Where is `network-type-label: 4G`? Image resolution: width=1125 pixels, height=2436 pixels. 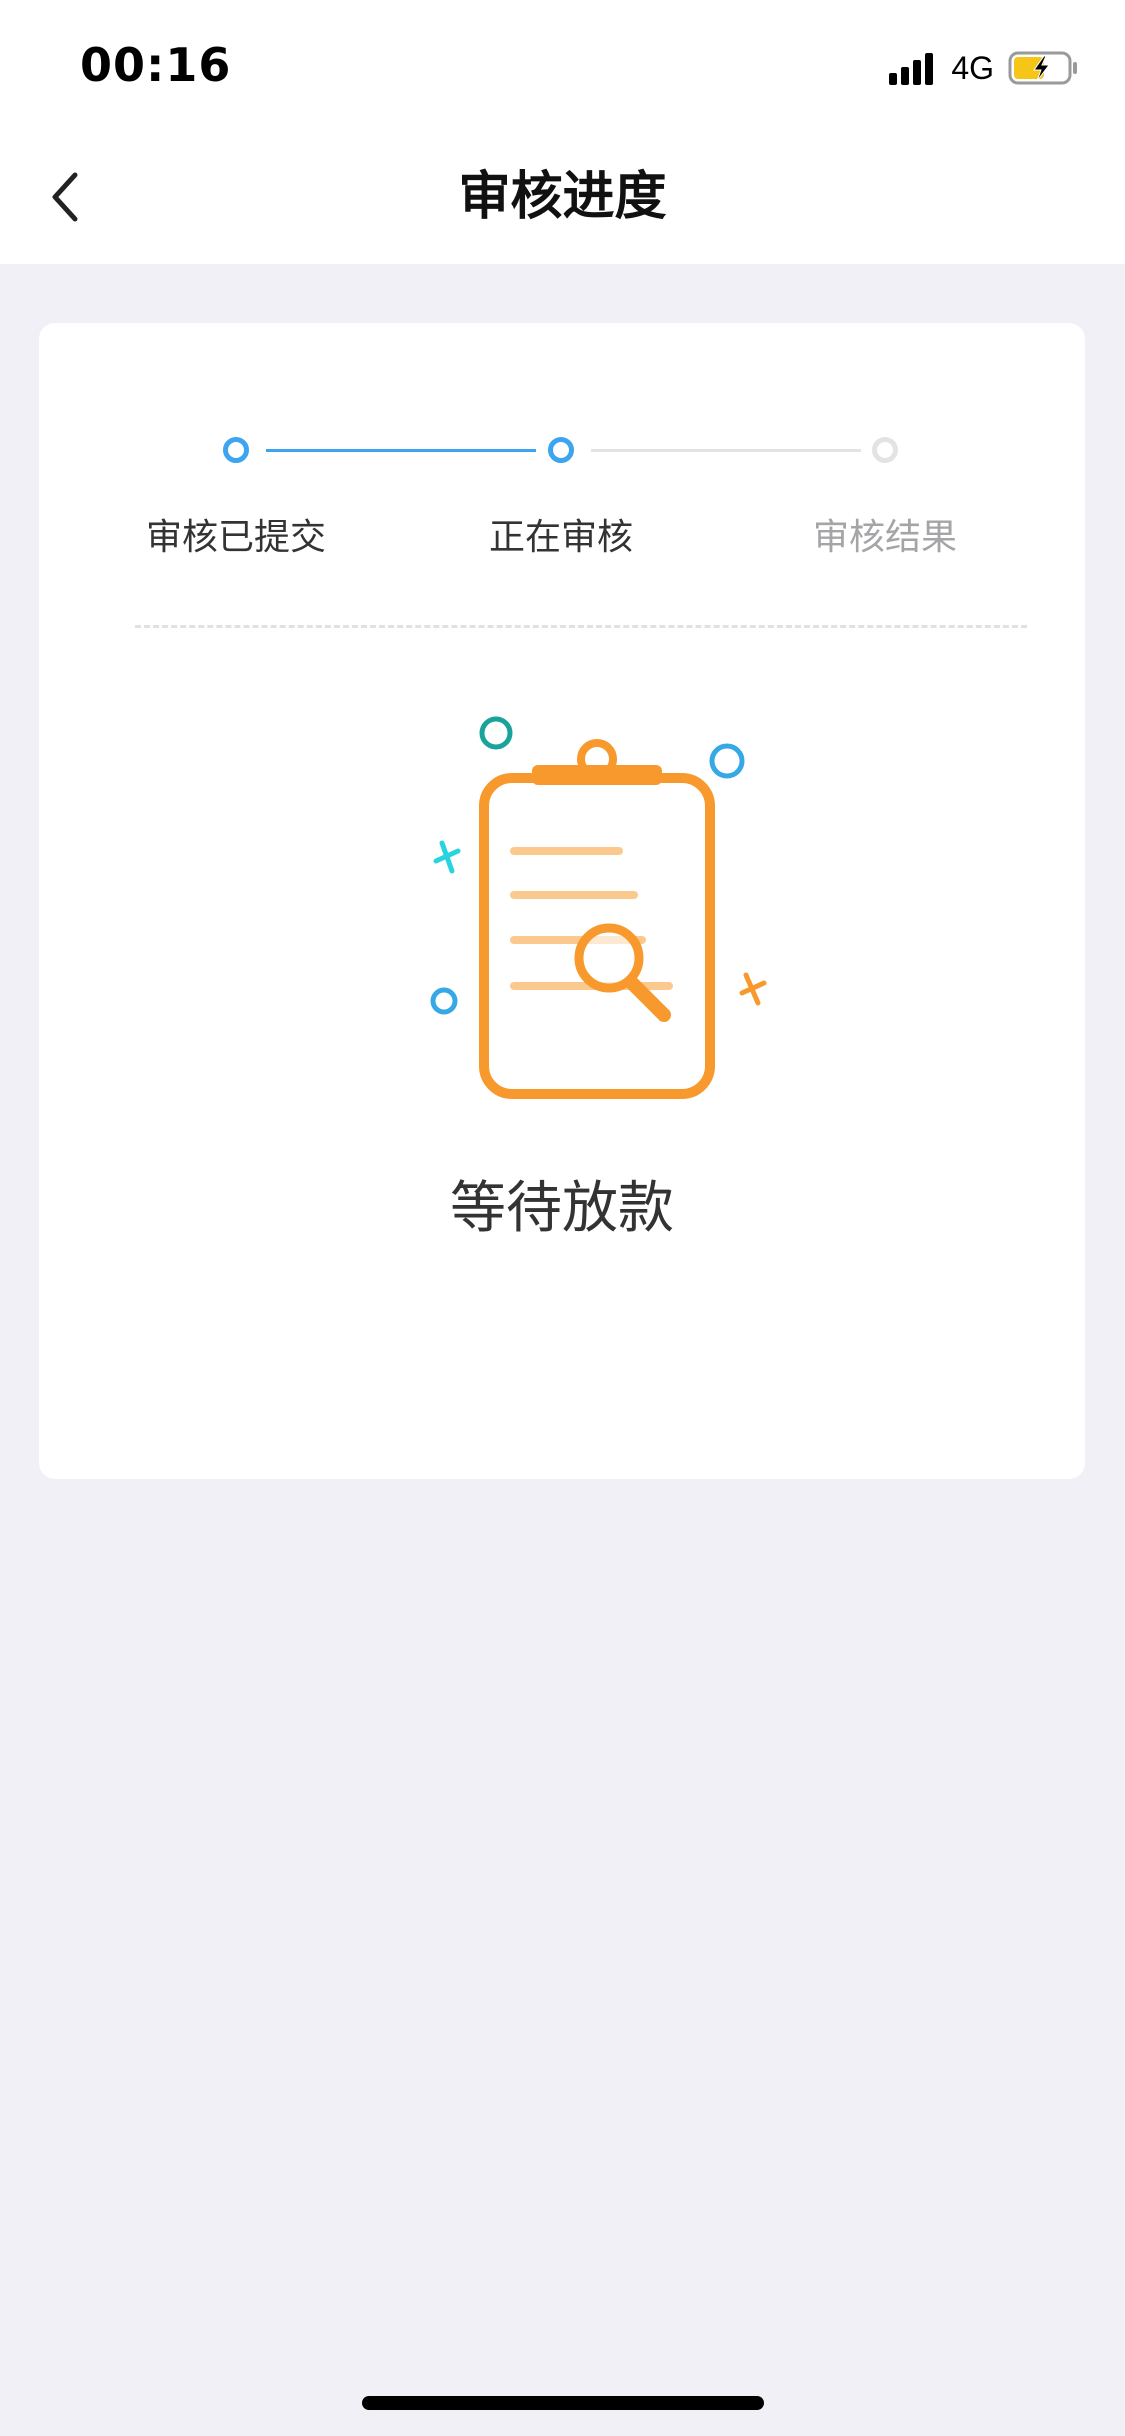 network-type-label: 4G is located at coordinates (972, 67).